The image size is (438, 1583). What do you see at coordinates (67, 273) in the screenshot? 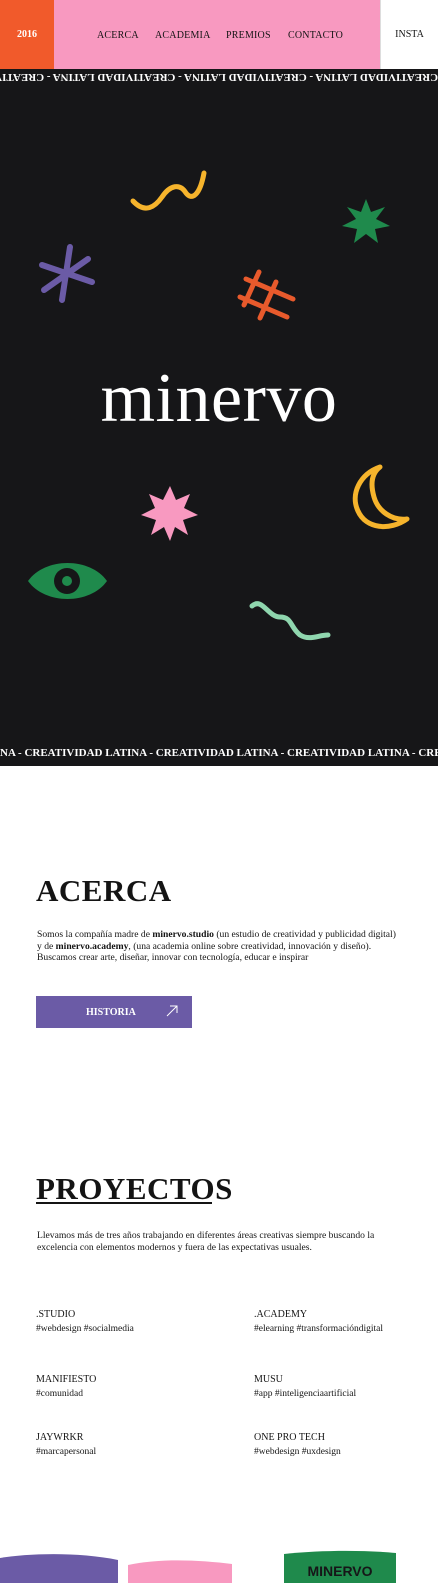
I see `asterisk-icon` at bounding box center [67, 273].